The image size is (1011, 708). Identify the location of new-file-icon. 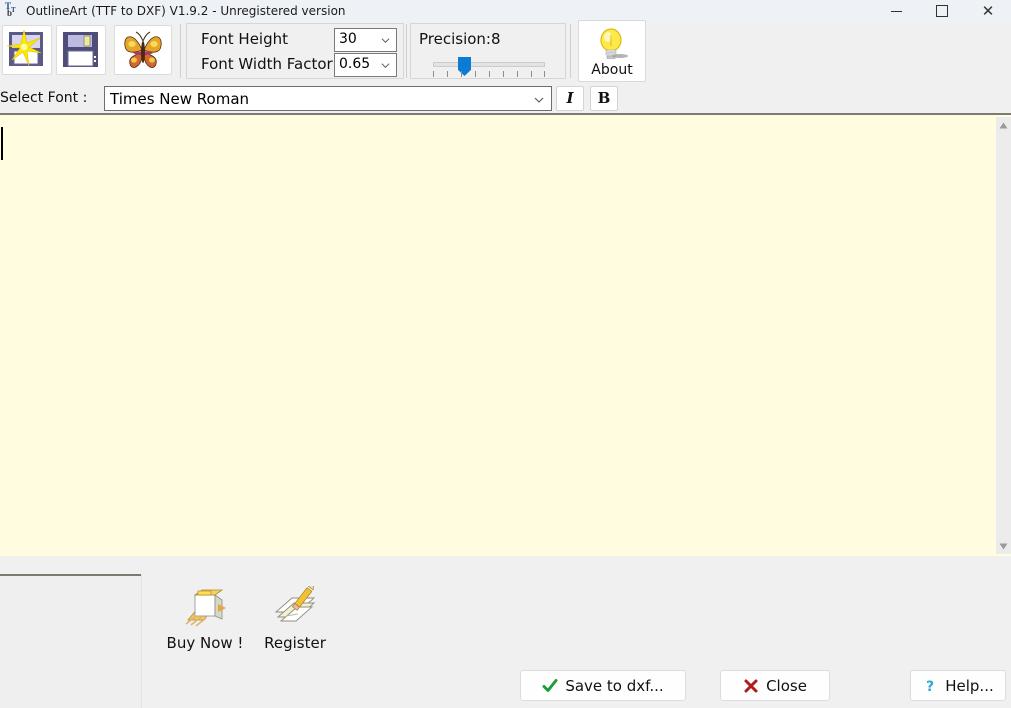
(24, 48).